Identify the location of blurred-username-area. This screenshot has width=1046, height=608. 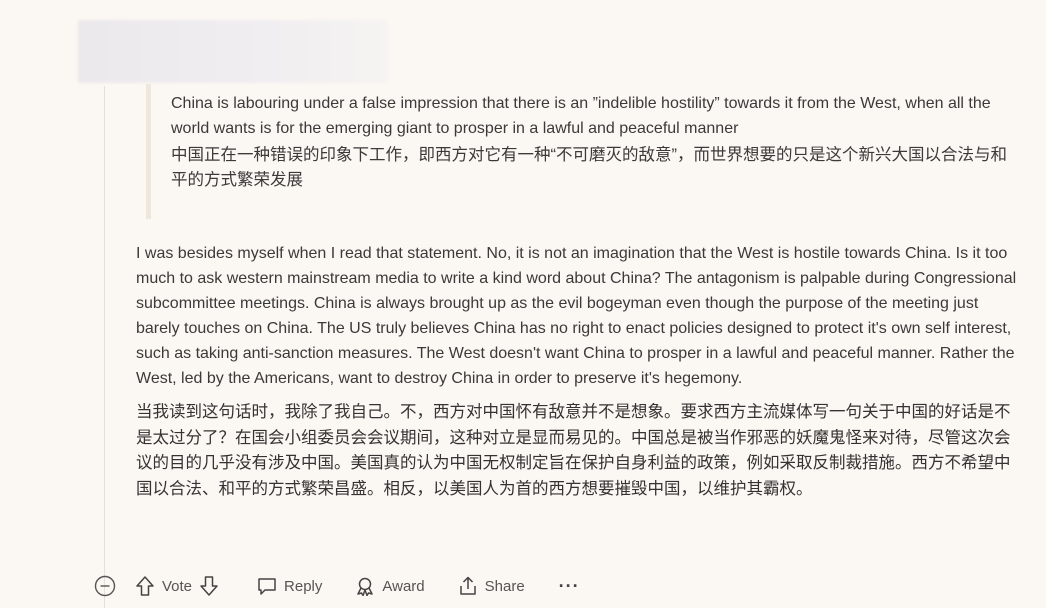
(233, 51).